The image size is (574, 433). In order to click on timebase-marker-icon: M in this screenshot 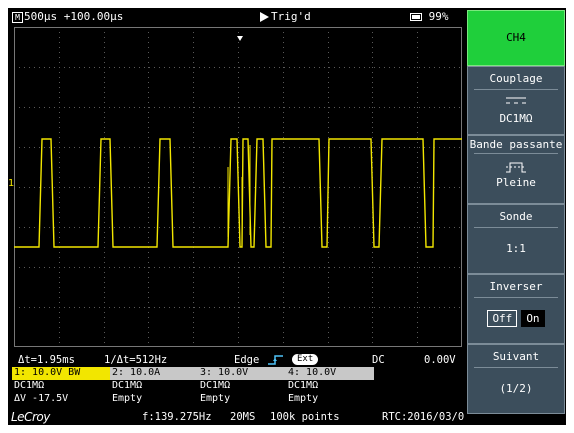, I will do `click(17, 17)`.